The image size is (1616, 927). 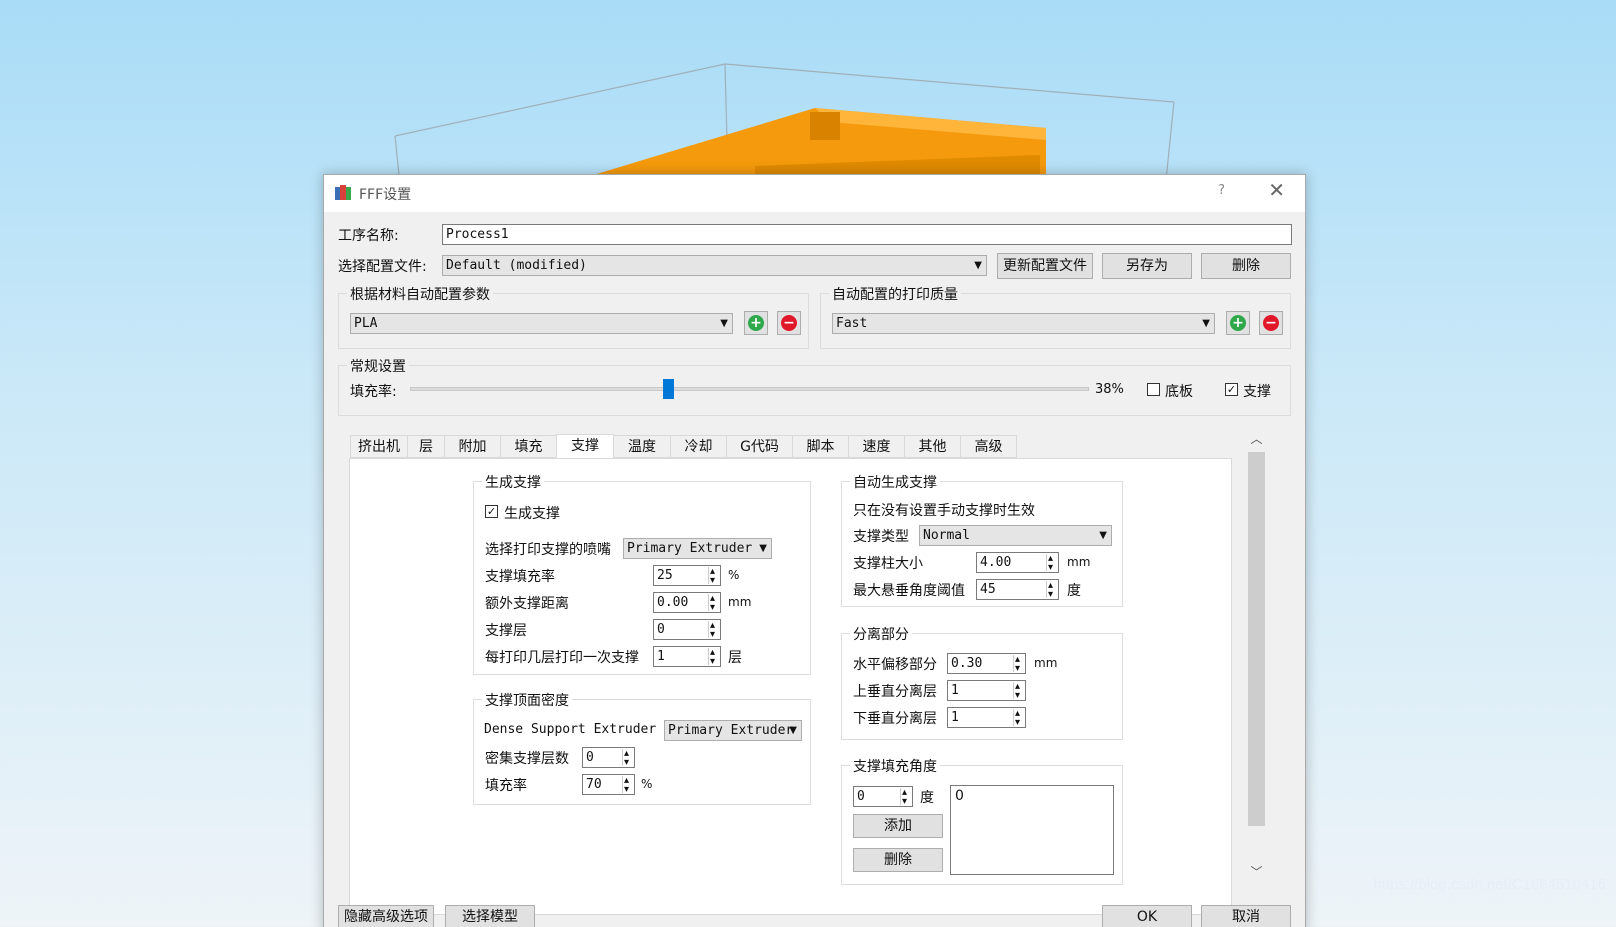 I want to click on tab-12: 高级, so click(x=988, y=446).